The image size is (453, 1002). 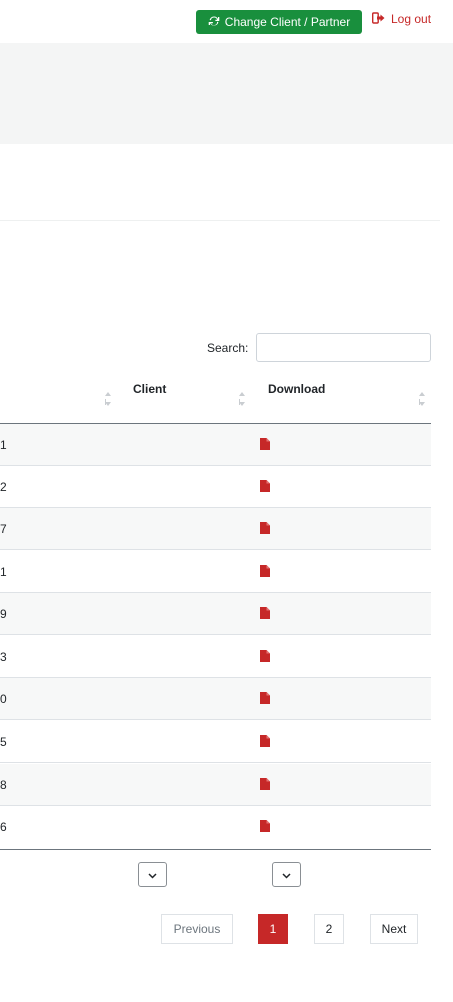 What do you see at coordinates (3, 742) in the screenshot?
I see `row-value: 5` at bounding box center [3, 742].